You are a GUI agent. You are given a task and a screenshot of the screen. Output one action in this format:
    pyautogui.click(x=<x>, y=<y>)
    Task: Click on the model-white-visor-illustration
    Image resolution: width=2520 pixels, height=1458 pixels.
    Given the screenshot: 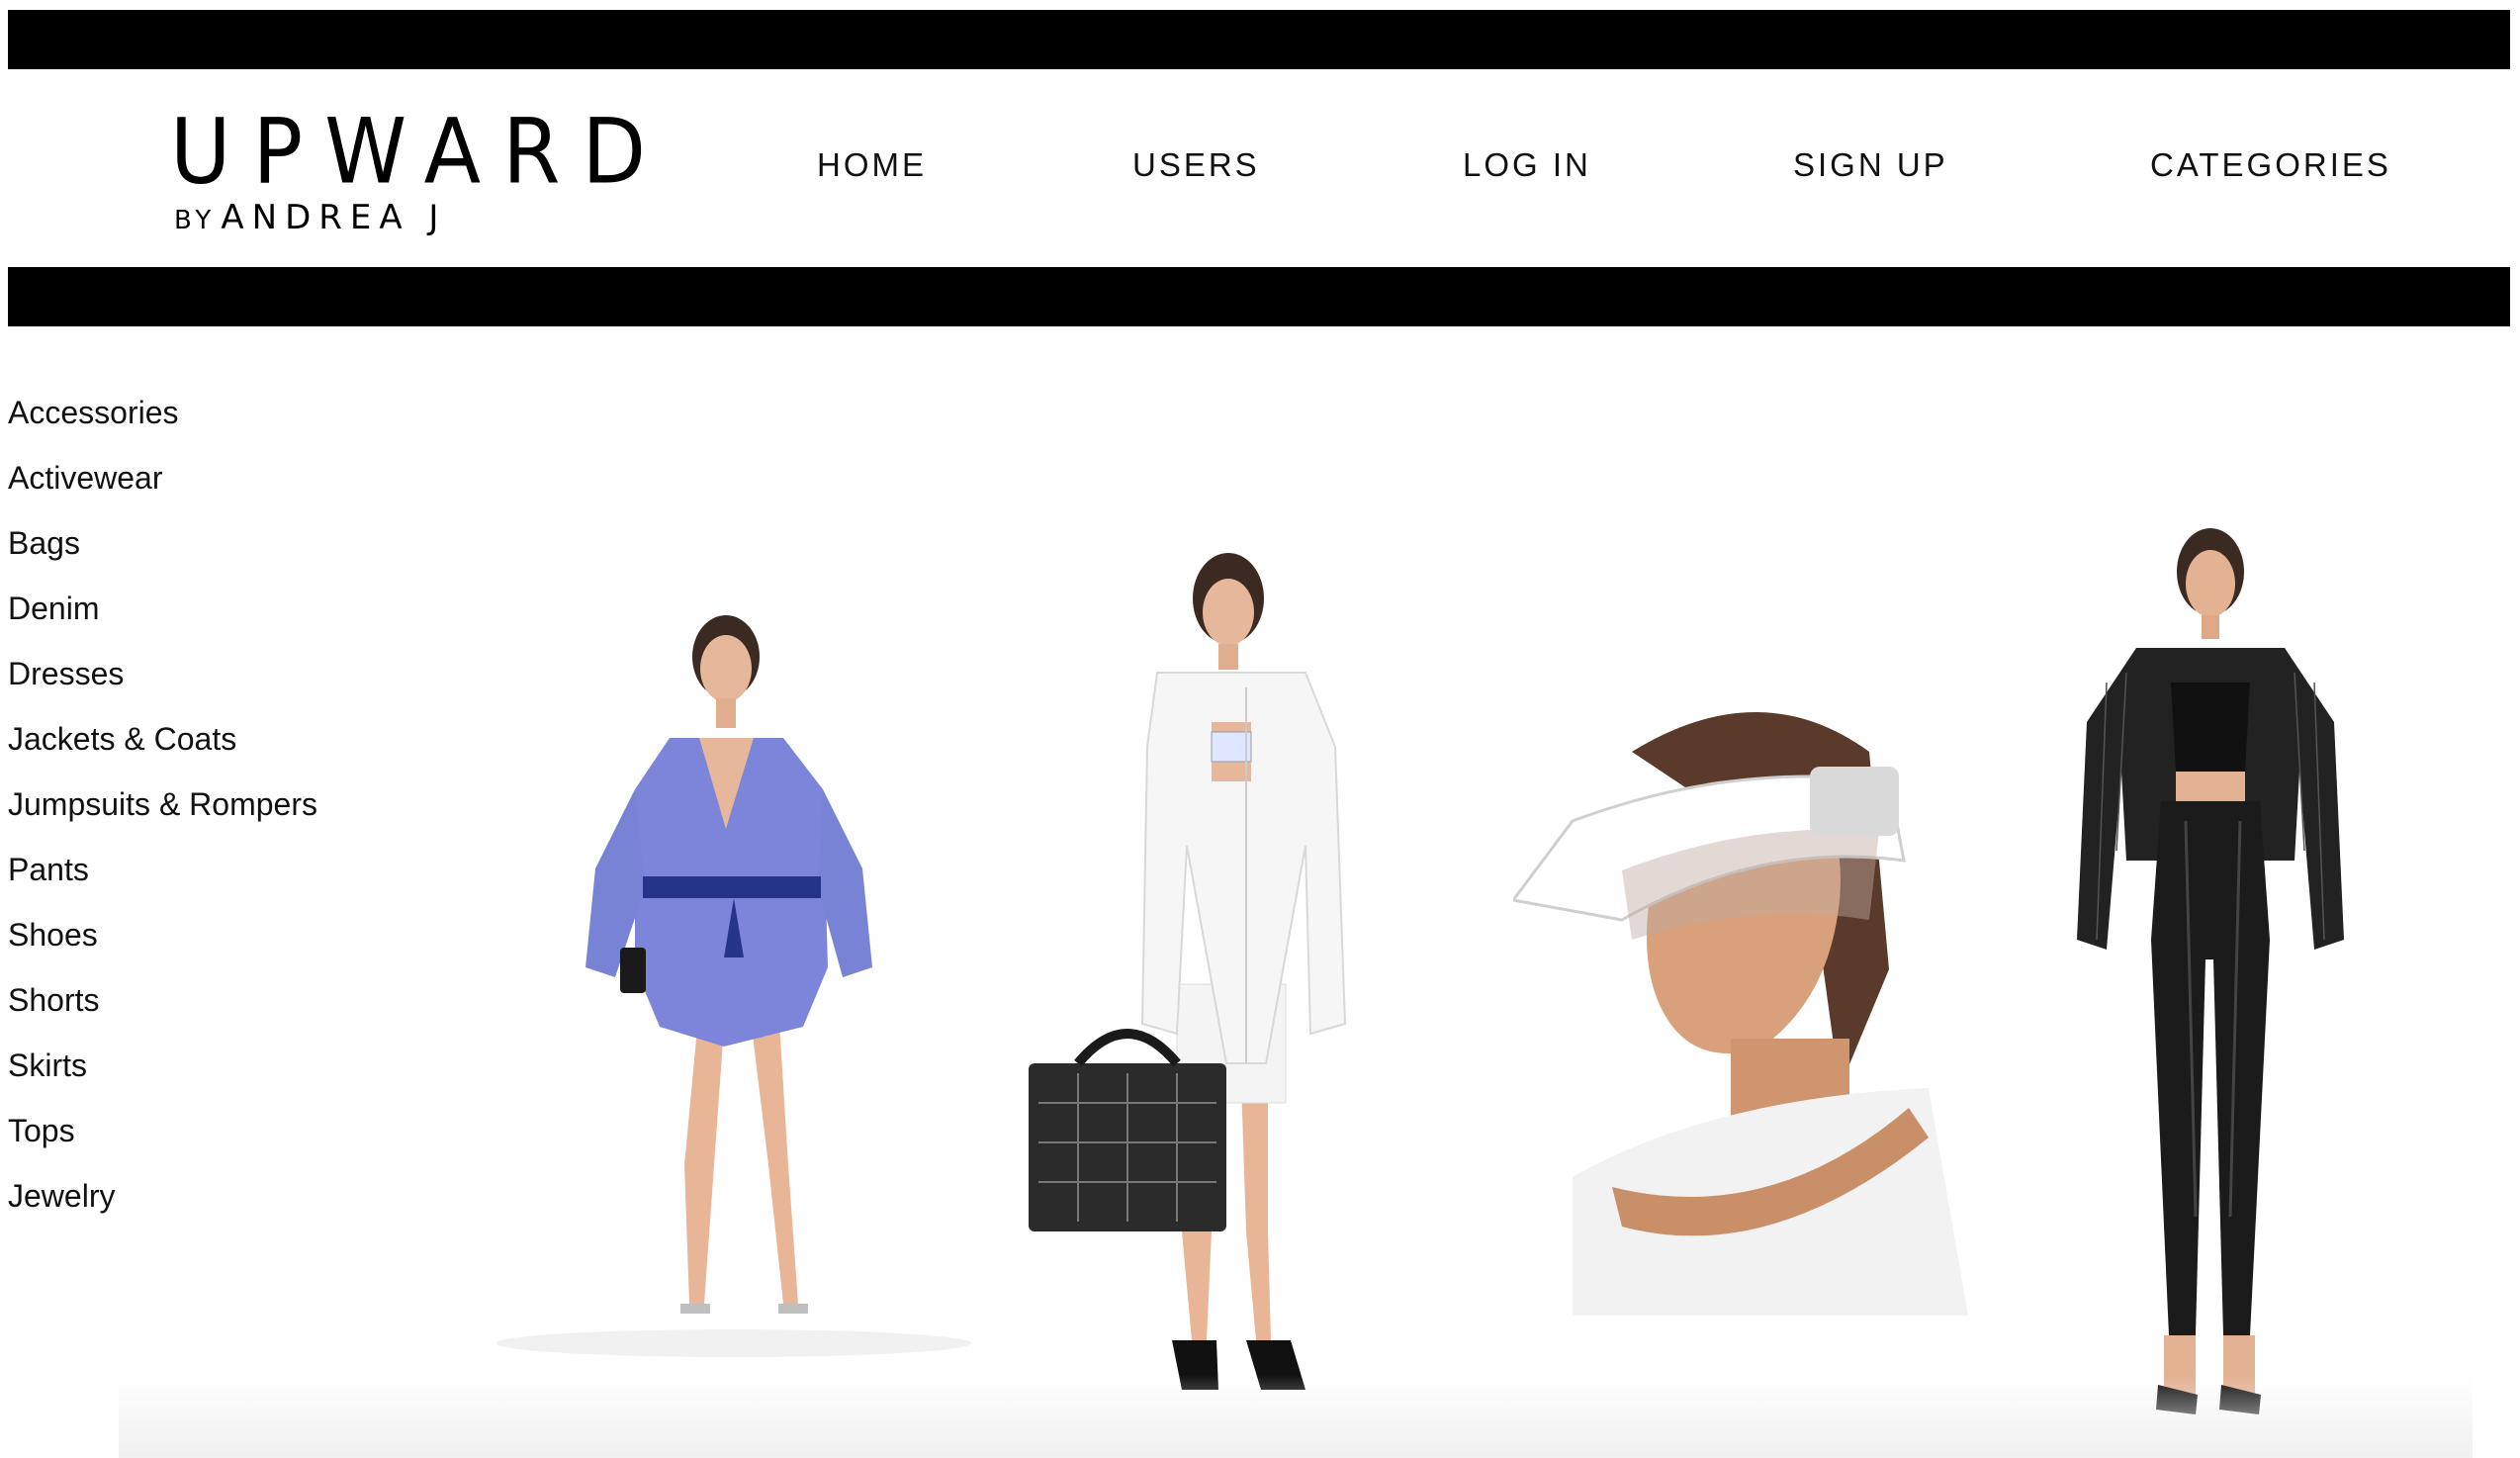 What is the action you would take?
    pyautogui.click(x=1740, y=995)
    